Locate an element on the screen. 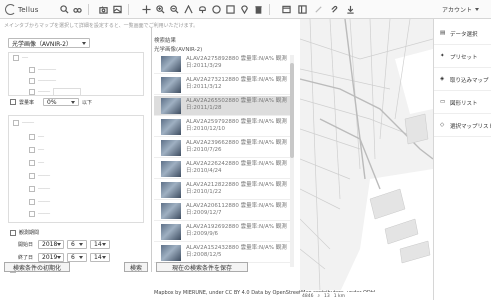 Image resolution: width=491 pixels, height=300 pixels. result-item: ALAV2A239662880 雲量率:N/A% 観測 日:2010/7/26 is located at coordinates (223, 148).